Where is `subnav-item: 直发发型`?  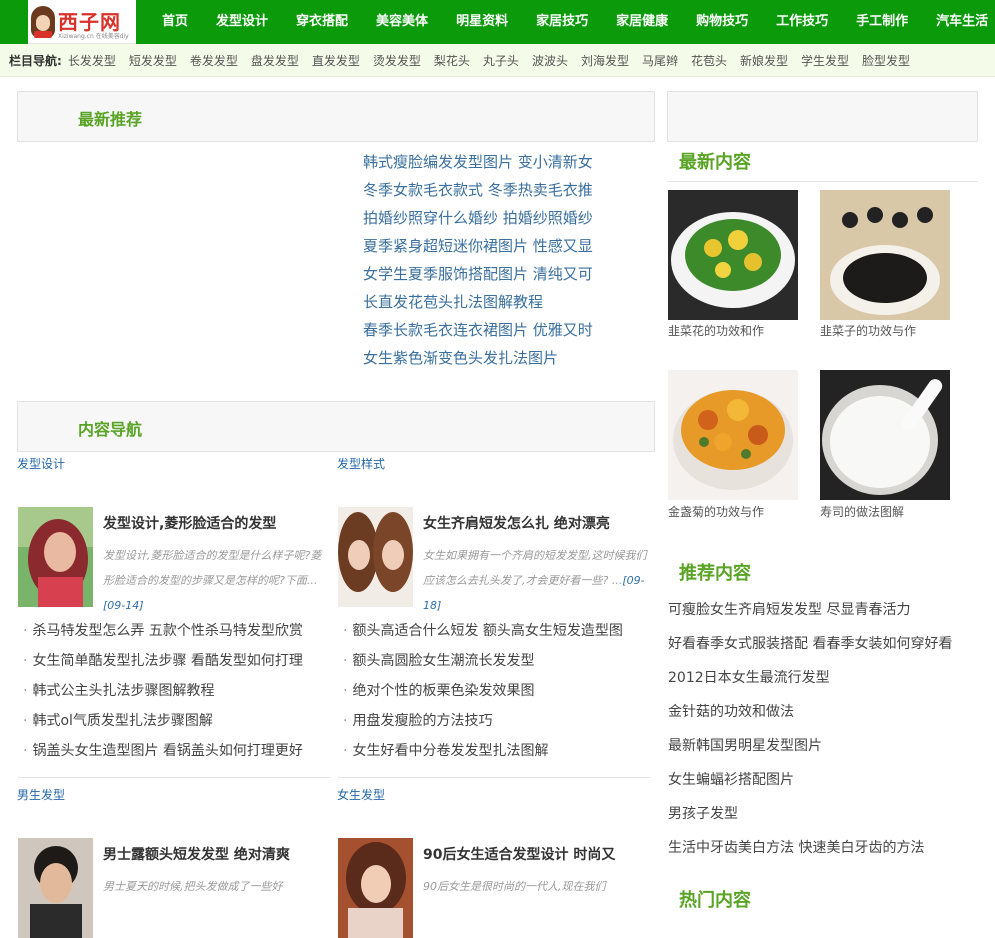
subnav-item: 直发发型 is located at coordinates (336, 60).